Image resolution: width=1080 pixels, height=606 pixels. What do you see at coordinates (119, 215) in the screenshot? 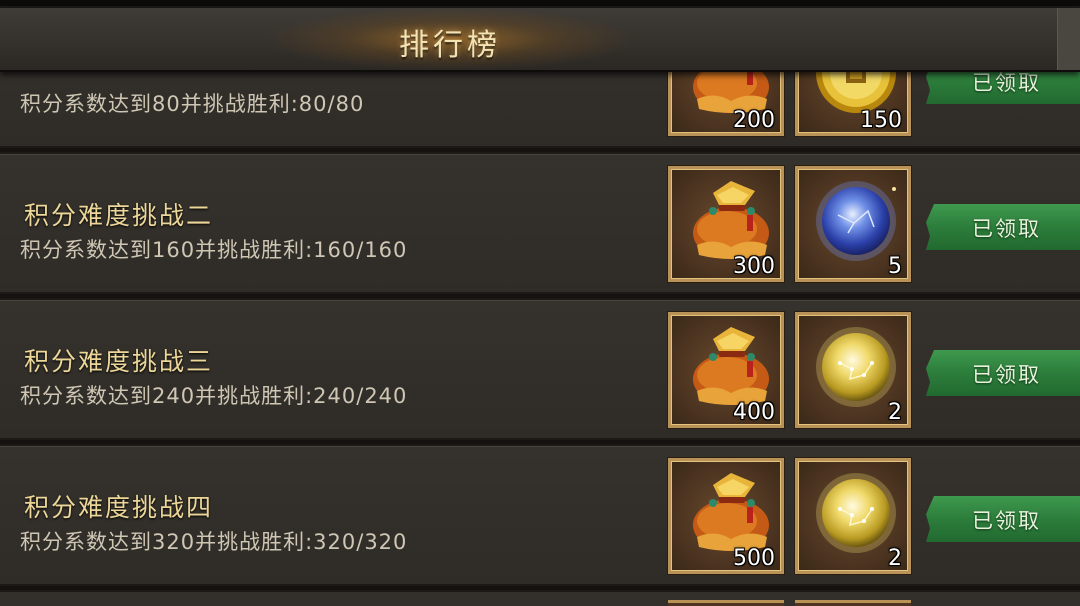
I see `row-title: 积分难度挑战二` at bounding box center [119, 215].